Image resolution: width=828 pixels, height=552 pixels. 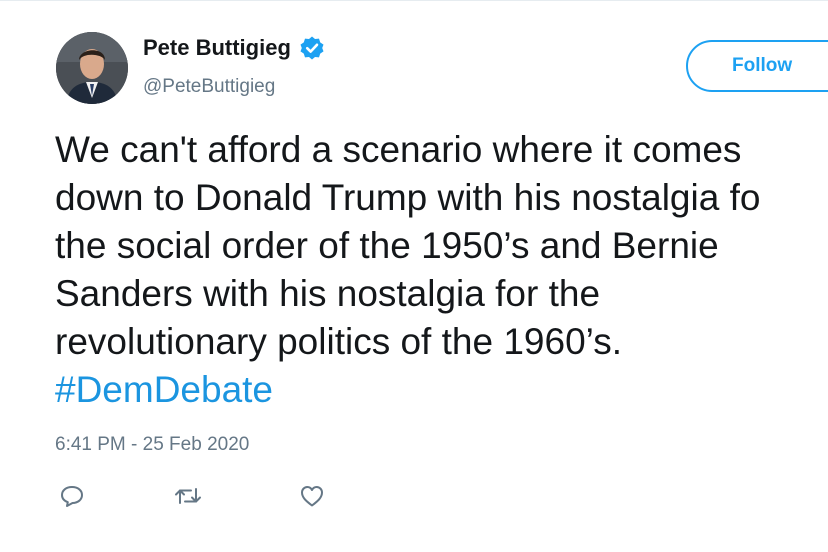 I want to click on reply-button, so click(x=72, y=496).